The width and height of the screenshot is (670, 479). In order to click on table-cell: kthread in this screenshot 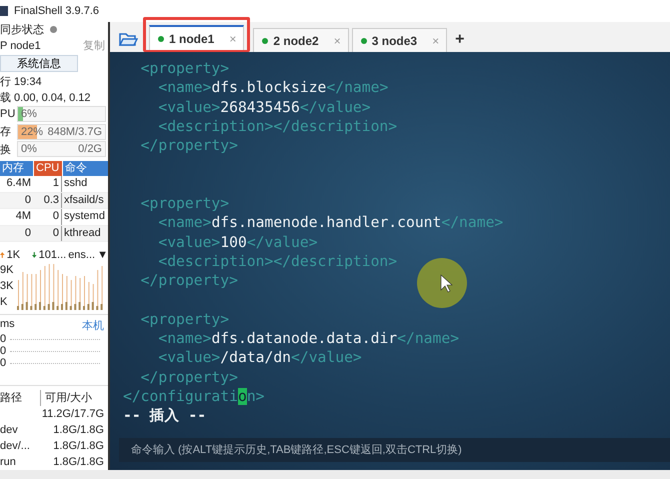, I will do `click(84, 233)`.